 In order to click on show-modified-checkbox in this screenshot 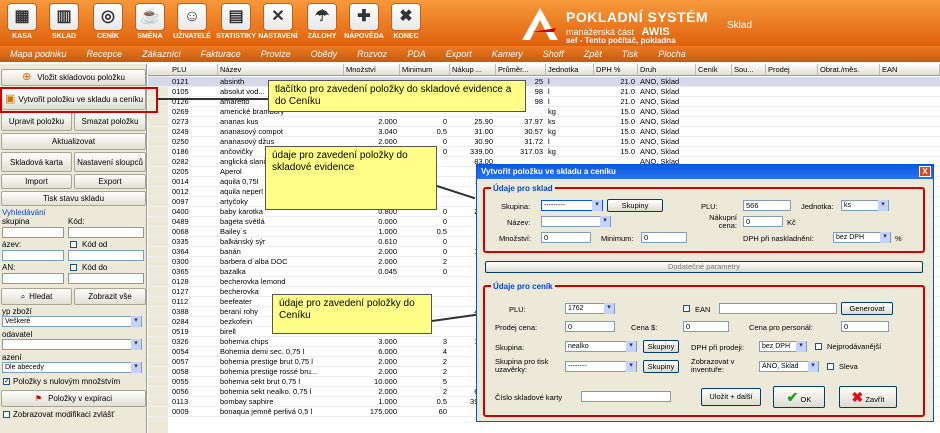, I will do `click(6, 414)`.